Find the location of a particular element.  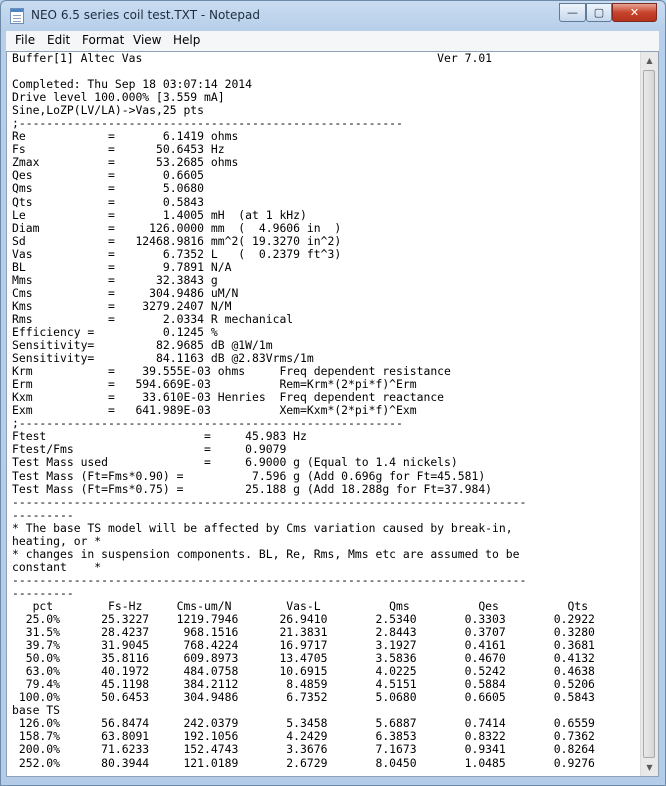

text-line: Sd = 12468.9816 mm^2( 19.3270 in^2) is located at coordinates (177, 240).